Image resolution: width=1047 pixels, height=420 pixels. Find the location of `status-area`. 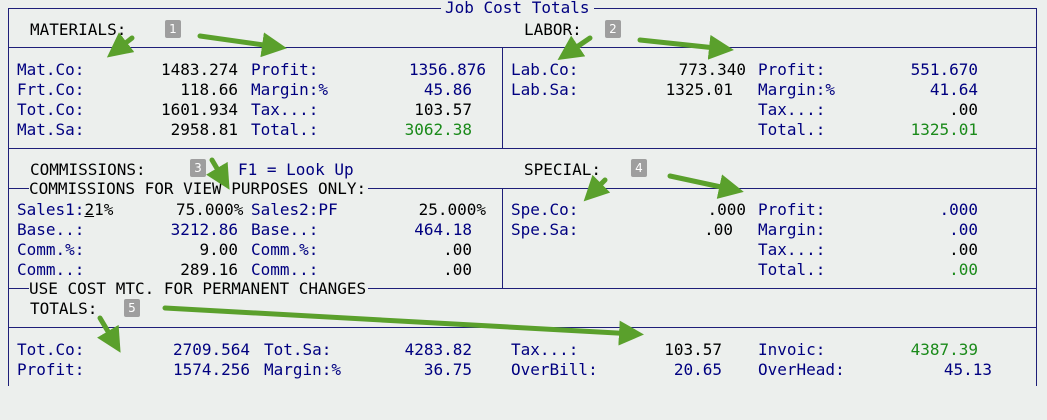

status-area is located at coordinates (523, 403).